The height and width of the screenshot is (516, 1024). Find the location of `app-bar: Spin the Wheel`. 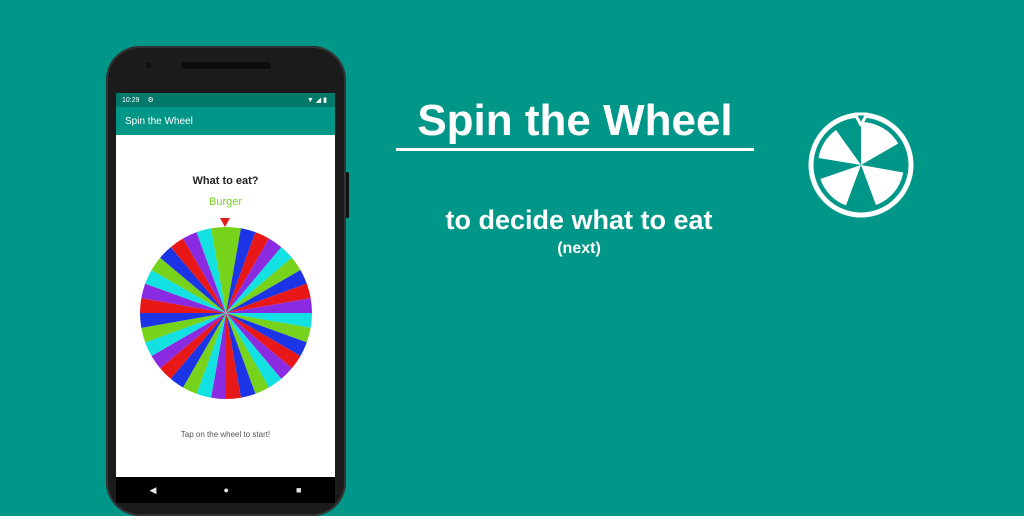

app-bar: Spin the Wheel is located at coordinates (225, 121).